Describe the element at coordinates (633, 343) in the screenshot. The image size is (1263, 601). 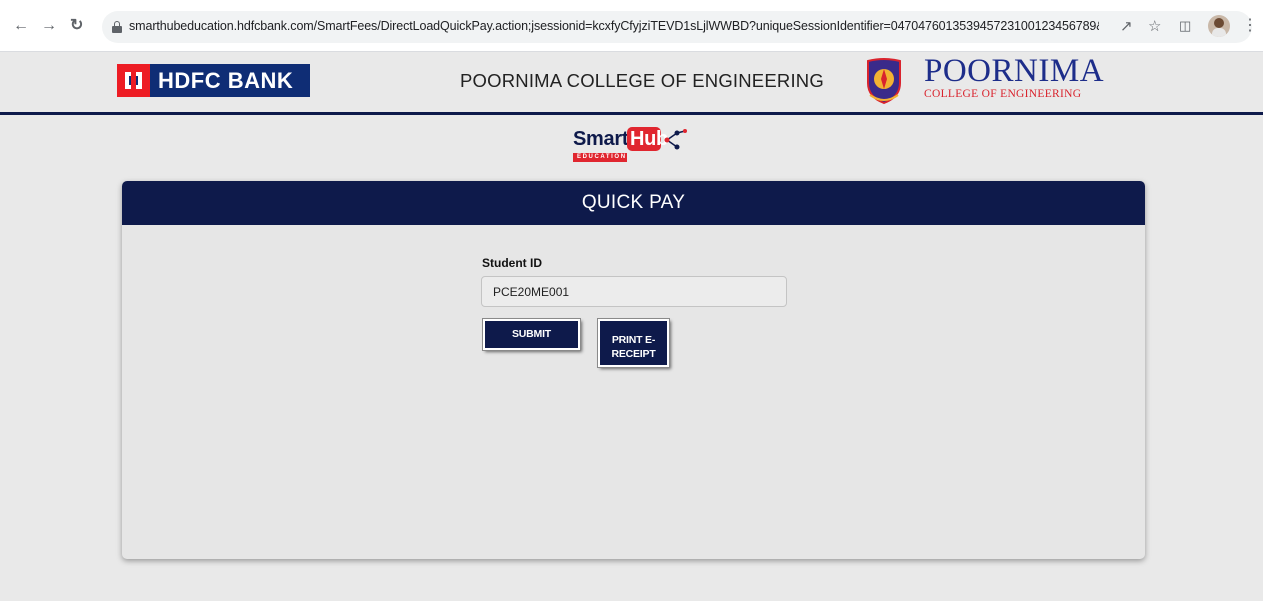
I see `print-e-receipt-button: PRINT E-RECEIPT` at that location.